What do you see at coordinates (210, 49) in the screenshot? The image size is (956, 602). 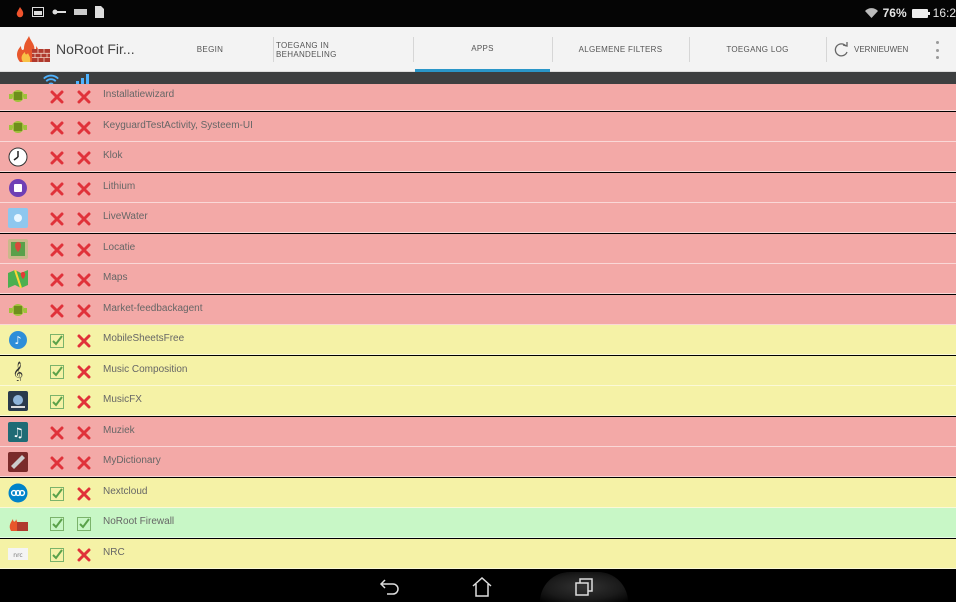 I see `tab-begin: BEGIN` at bounding box center [210, 49].